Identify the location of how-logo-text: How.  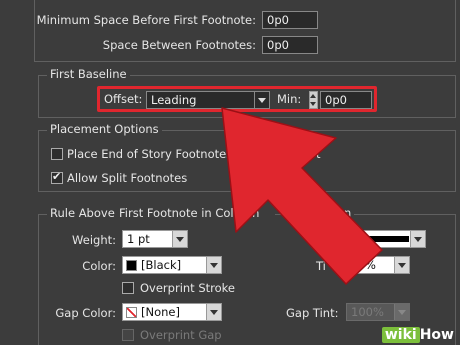
(436, 335).